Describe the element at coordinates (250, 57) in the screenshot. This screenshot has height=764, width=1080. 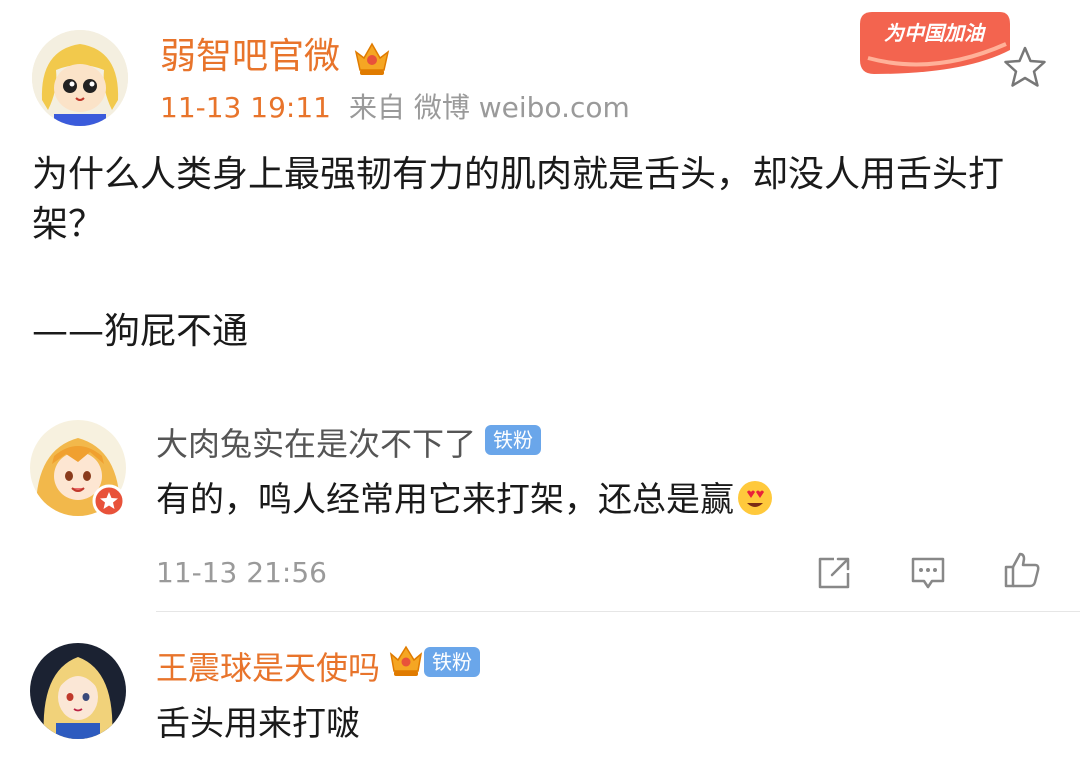
I see `post-author-name: 弱智吧官微` at that location.